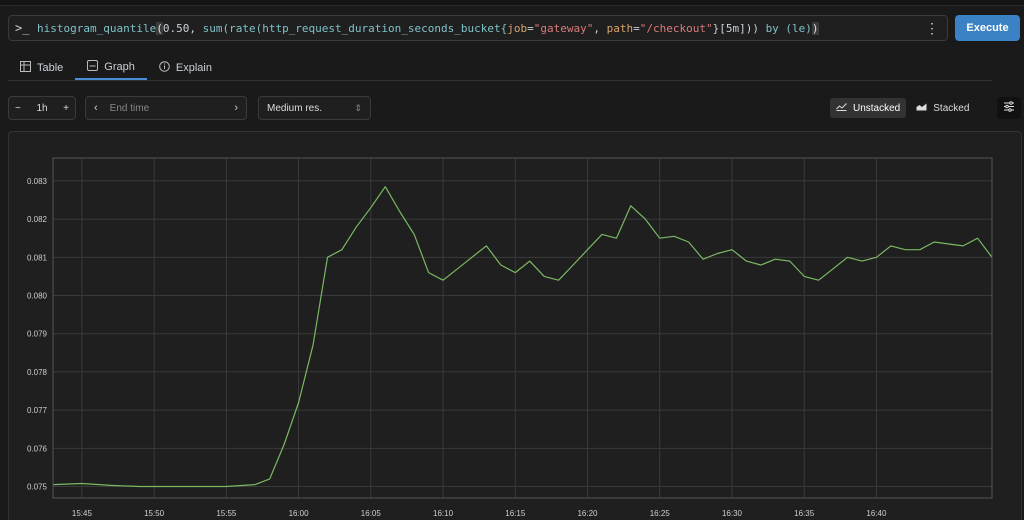  Describe the element at coordinates (66, 108) in the screenshot. I see `range-increase-button: +` at that location.